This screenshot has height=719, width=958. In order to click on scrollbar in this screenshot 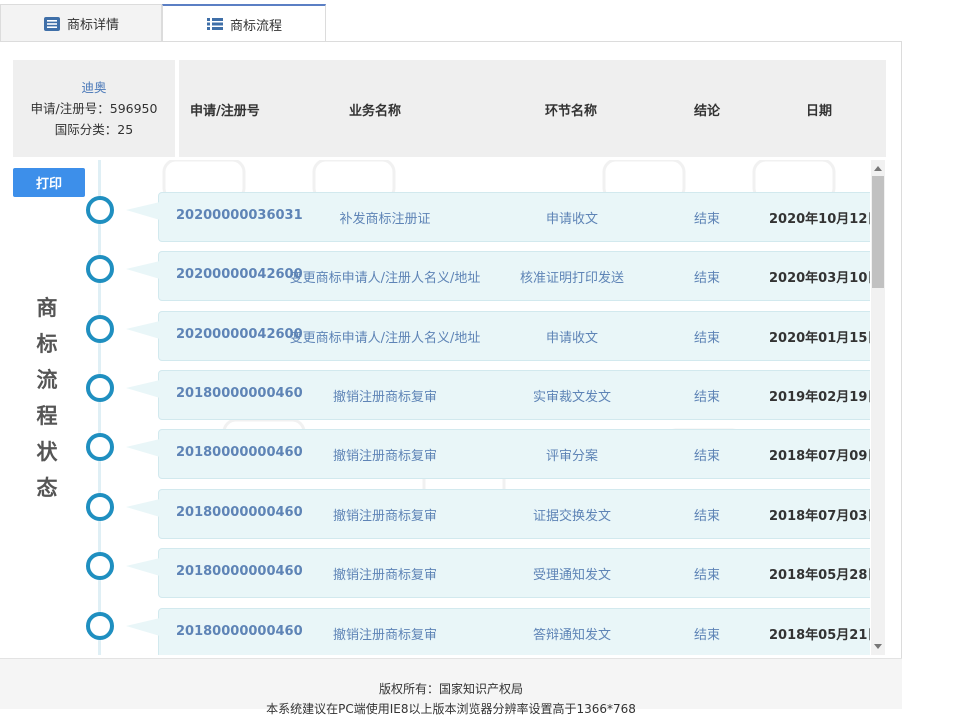, I will do `click(878, 407)`.